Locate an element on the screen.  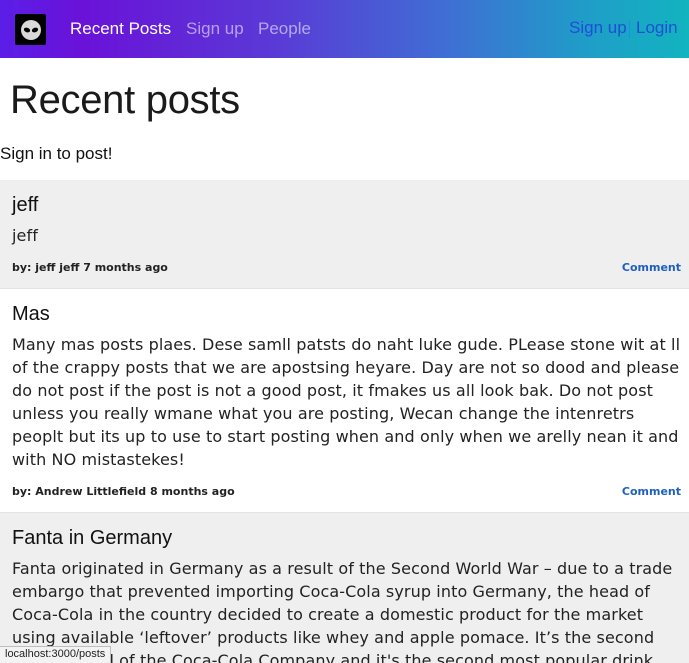
post-body: jeff is located at coordinates (25, 235).